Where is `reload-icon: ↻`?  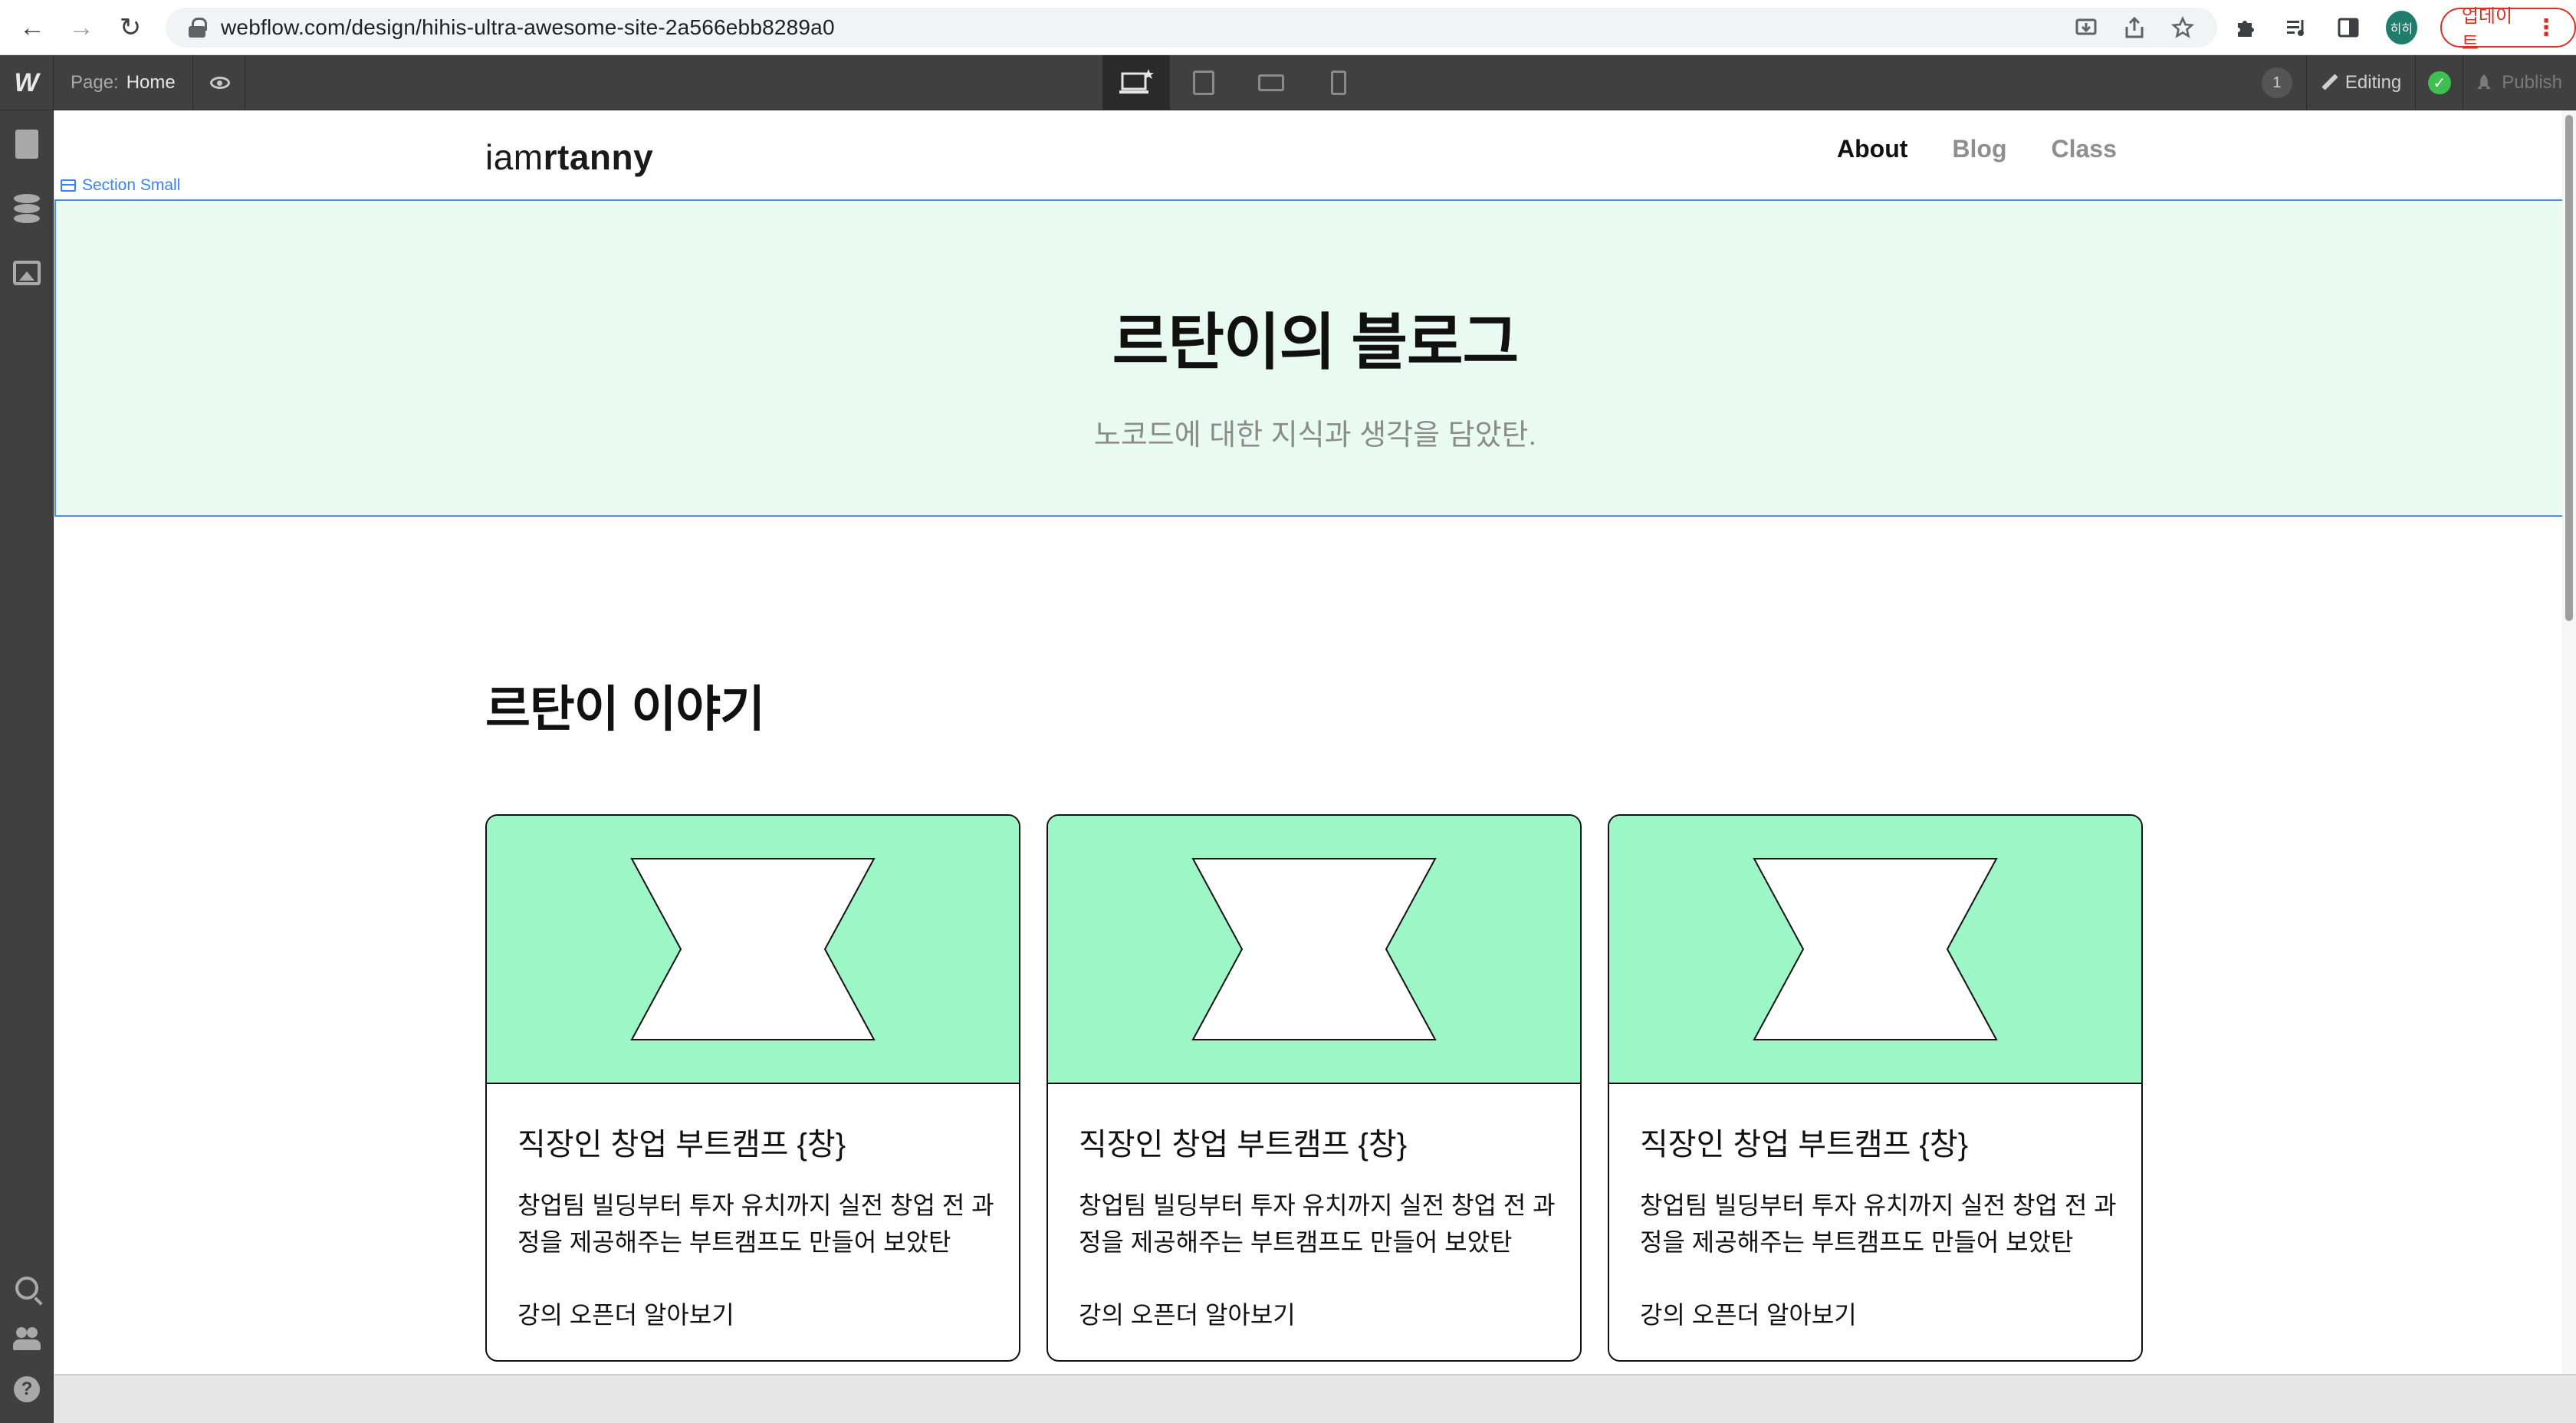 reload-icon: ↻ is located at coordinates (131, 27).